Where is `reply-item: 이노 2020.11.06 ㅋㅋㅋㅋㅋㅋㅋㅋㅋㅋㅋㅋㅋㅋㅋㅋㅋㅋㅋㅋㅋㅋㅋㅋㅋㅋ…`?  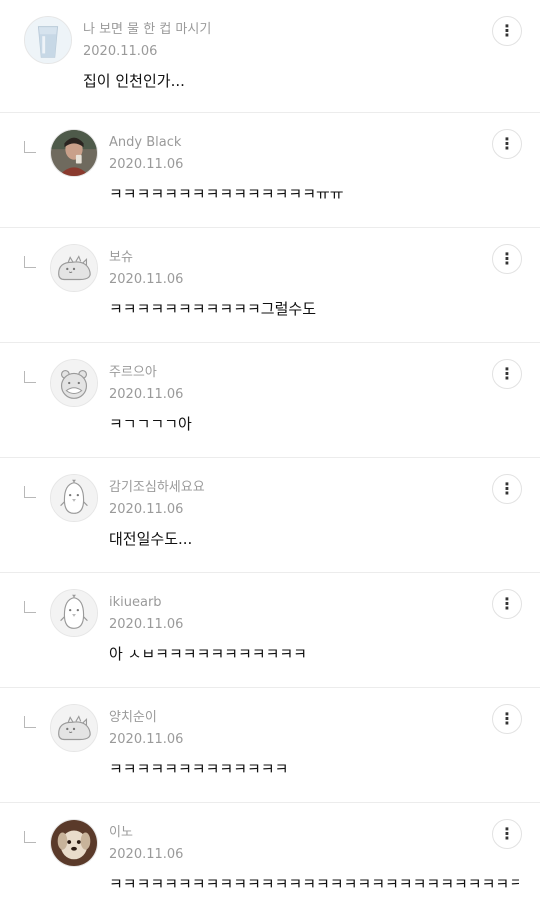 reply-item: 이노 2020.11.06 ㅋㅋㅋㅋㅋㅋㅋㅋㅋㅋㅋㅋㅋㅋㅋㅋㅋㅋㅋㅋㅋㅋㅋㅋㅋㅋ… is located at coordinates (270, 853).